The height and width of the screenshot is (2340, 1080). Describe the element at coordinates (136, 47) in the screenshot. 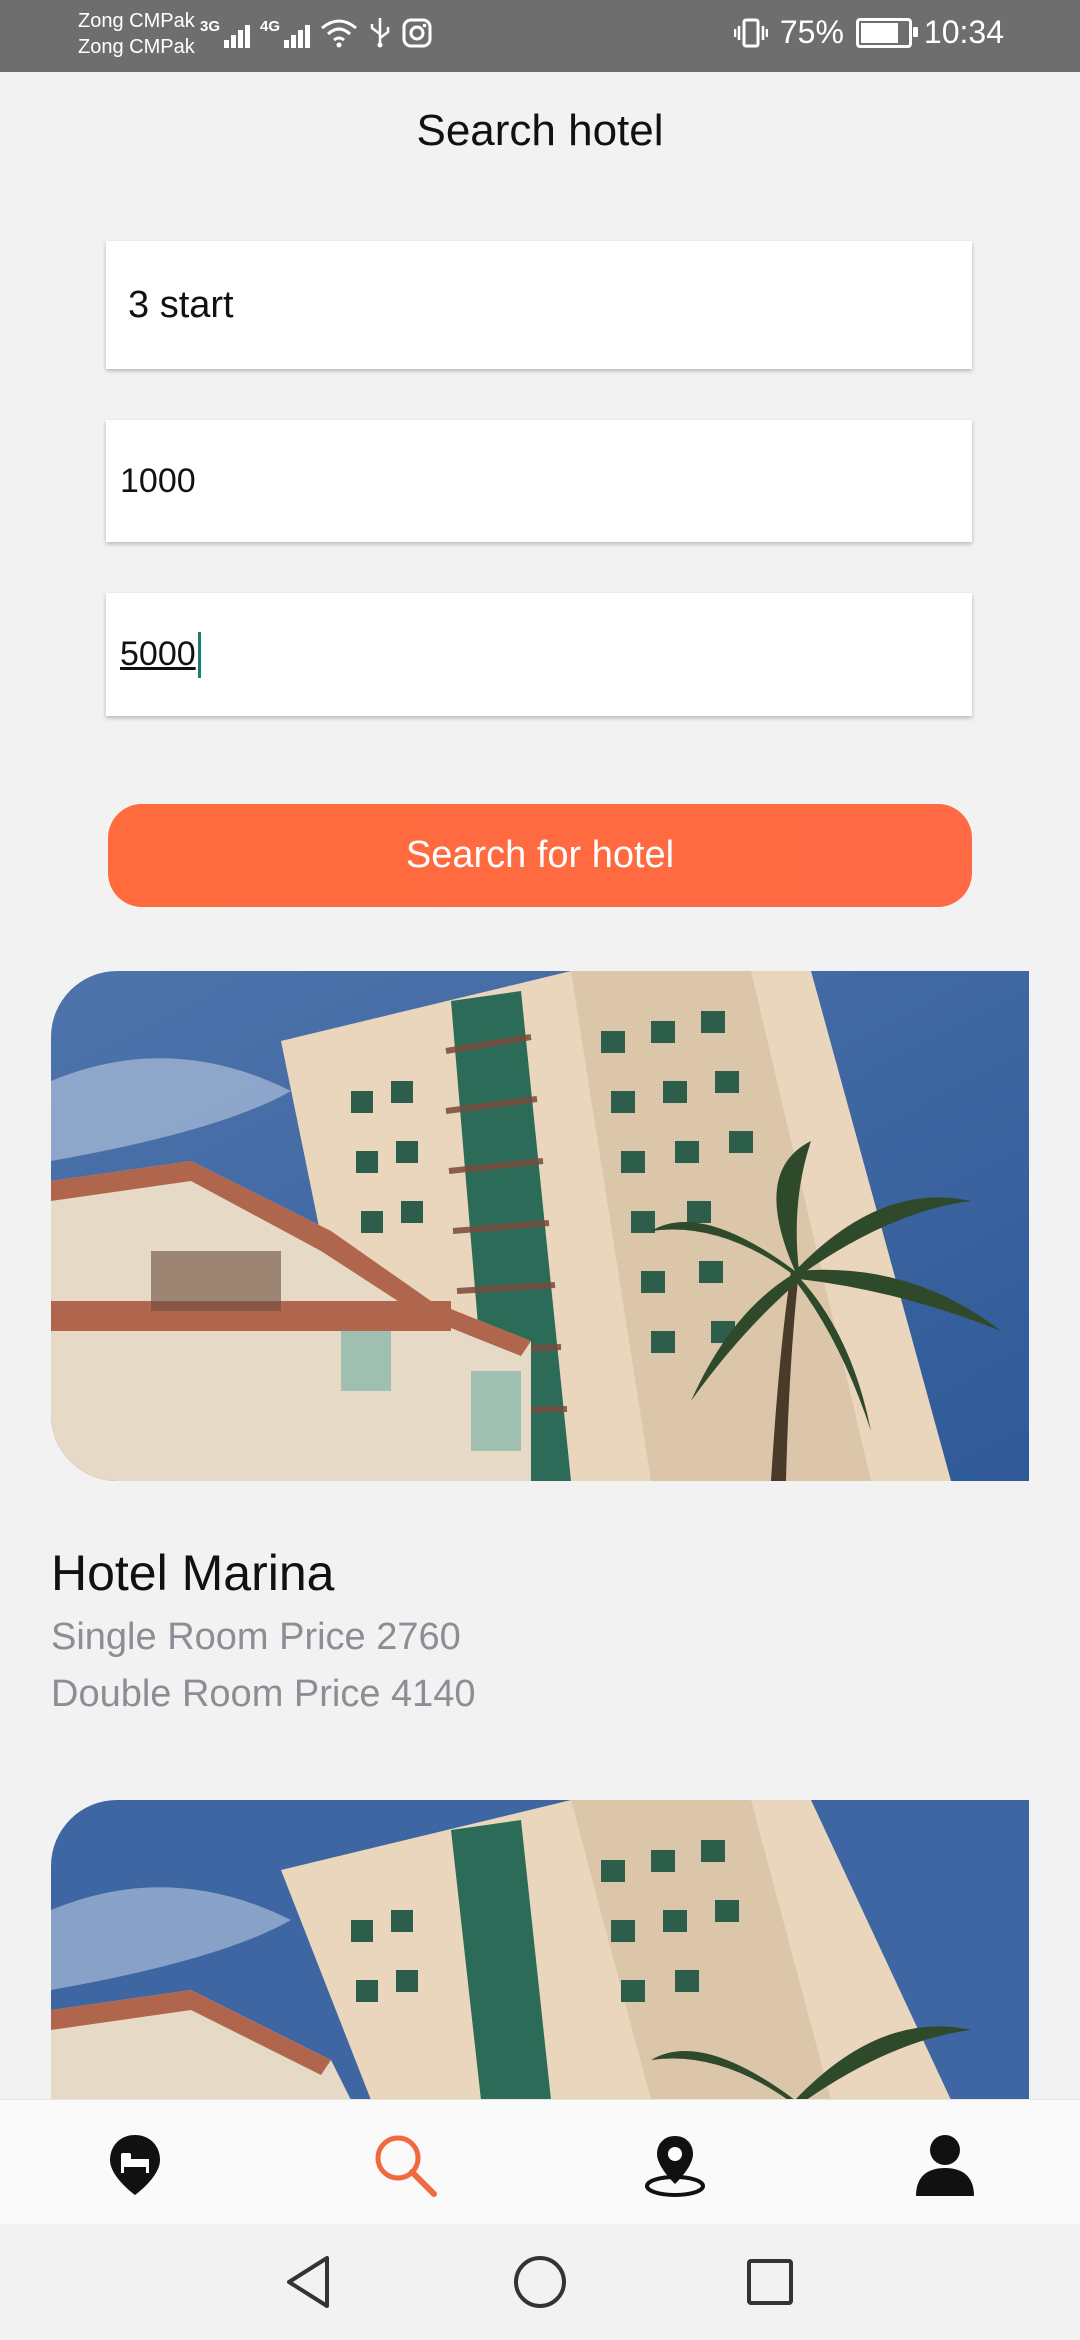

I see `carrier-2: Zong CMPak` at that location.